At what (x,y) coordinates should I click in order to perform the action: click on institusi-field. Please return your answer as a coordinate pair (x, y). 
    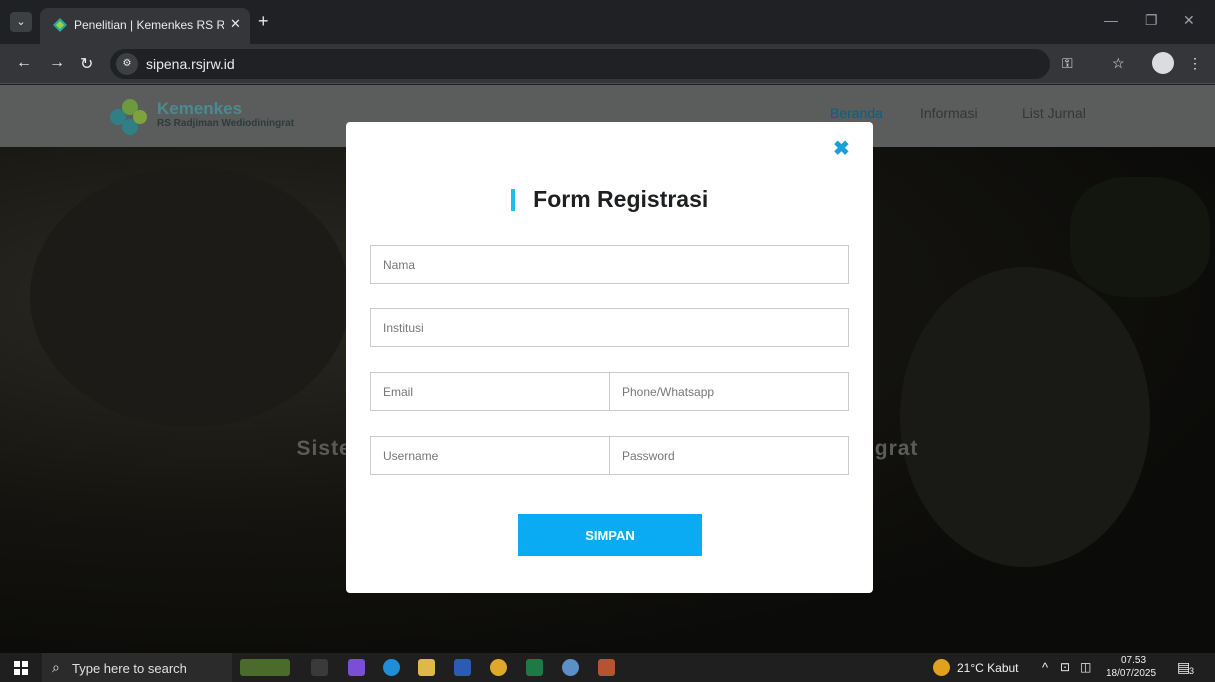
    Looking at the image, I should click on (609, 327).